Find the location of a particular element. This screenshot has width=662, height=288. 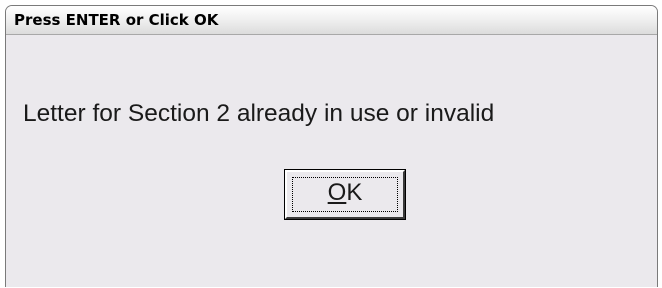

ok-button-label: OK is located at coordinates (345, 193).